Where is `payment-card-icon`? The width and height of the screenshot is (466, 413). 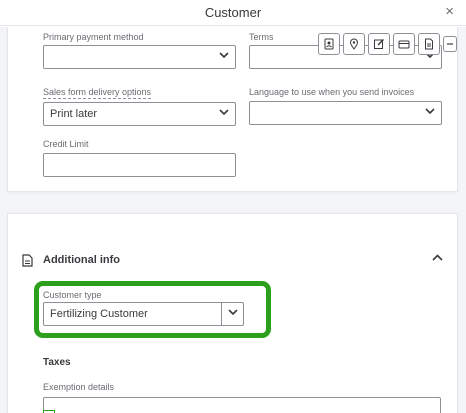 payment-card-icon is located at coordinates (404, 44).